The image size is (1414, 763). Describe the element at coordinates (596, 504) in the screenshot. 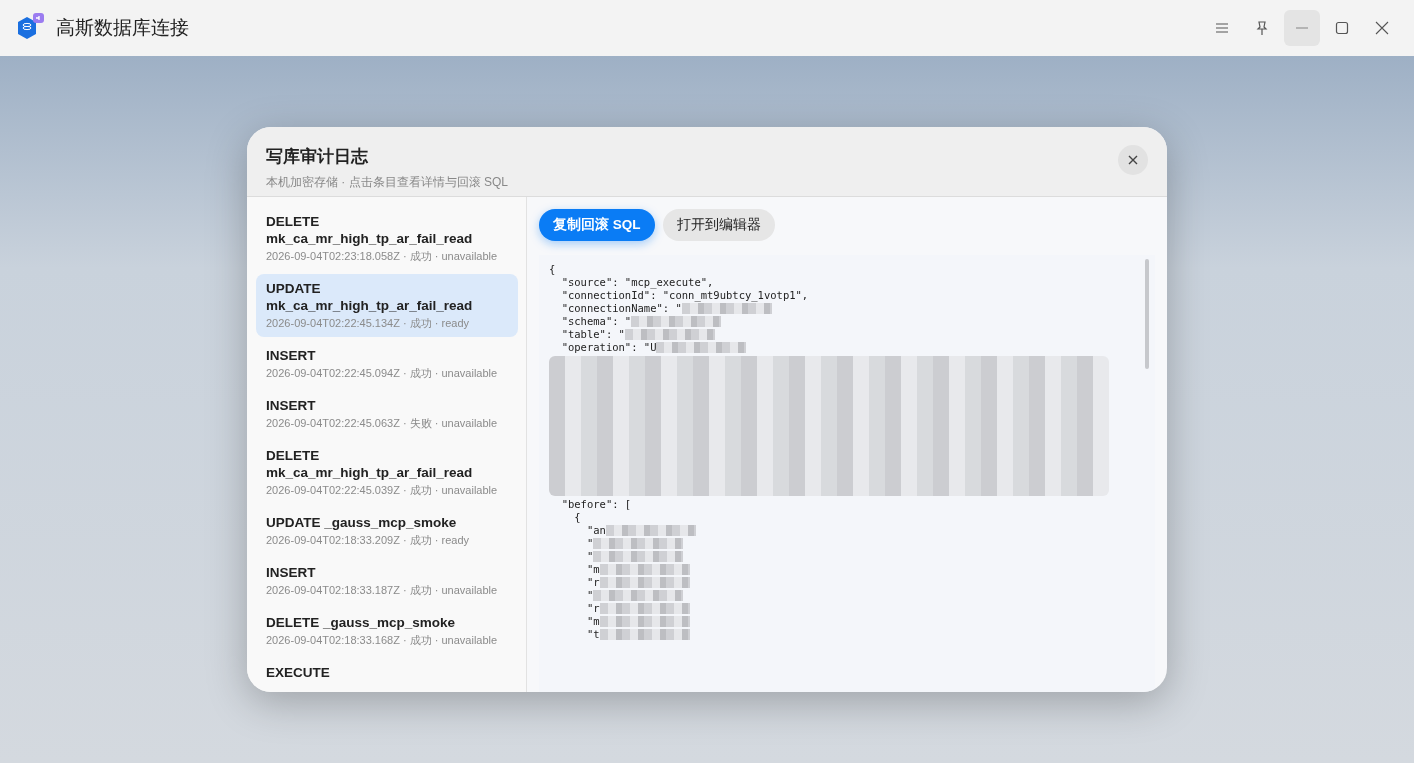

I see `code-line: "before": [` at that location.